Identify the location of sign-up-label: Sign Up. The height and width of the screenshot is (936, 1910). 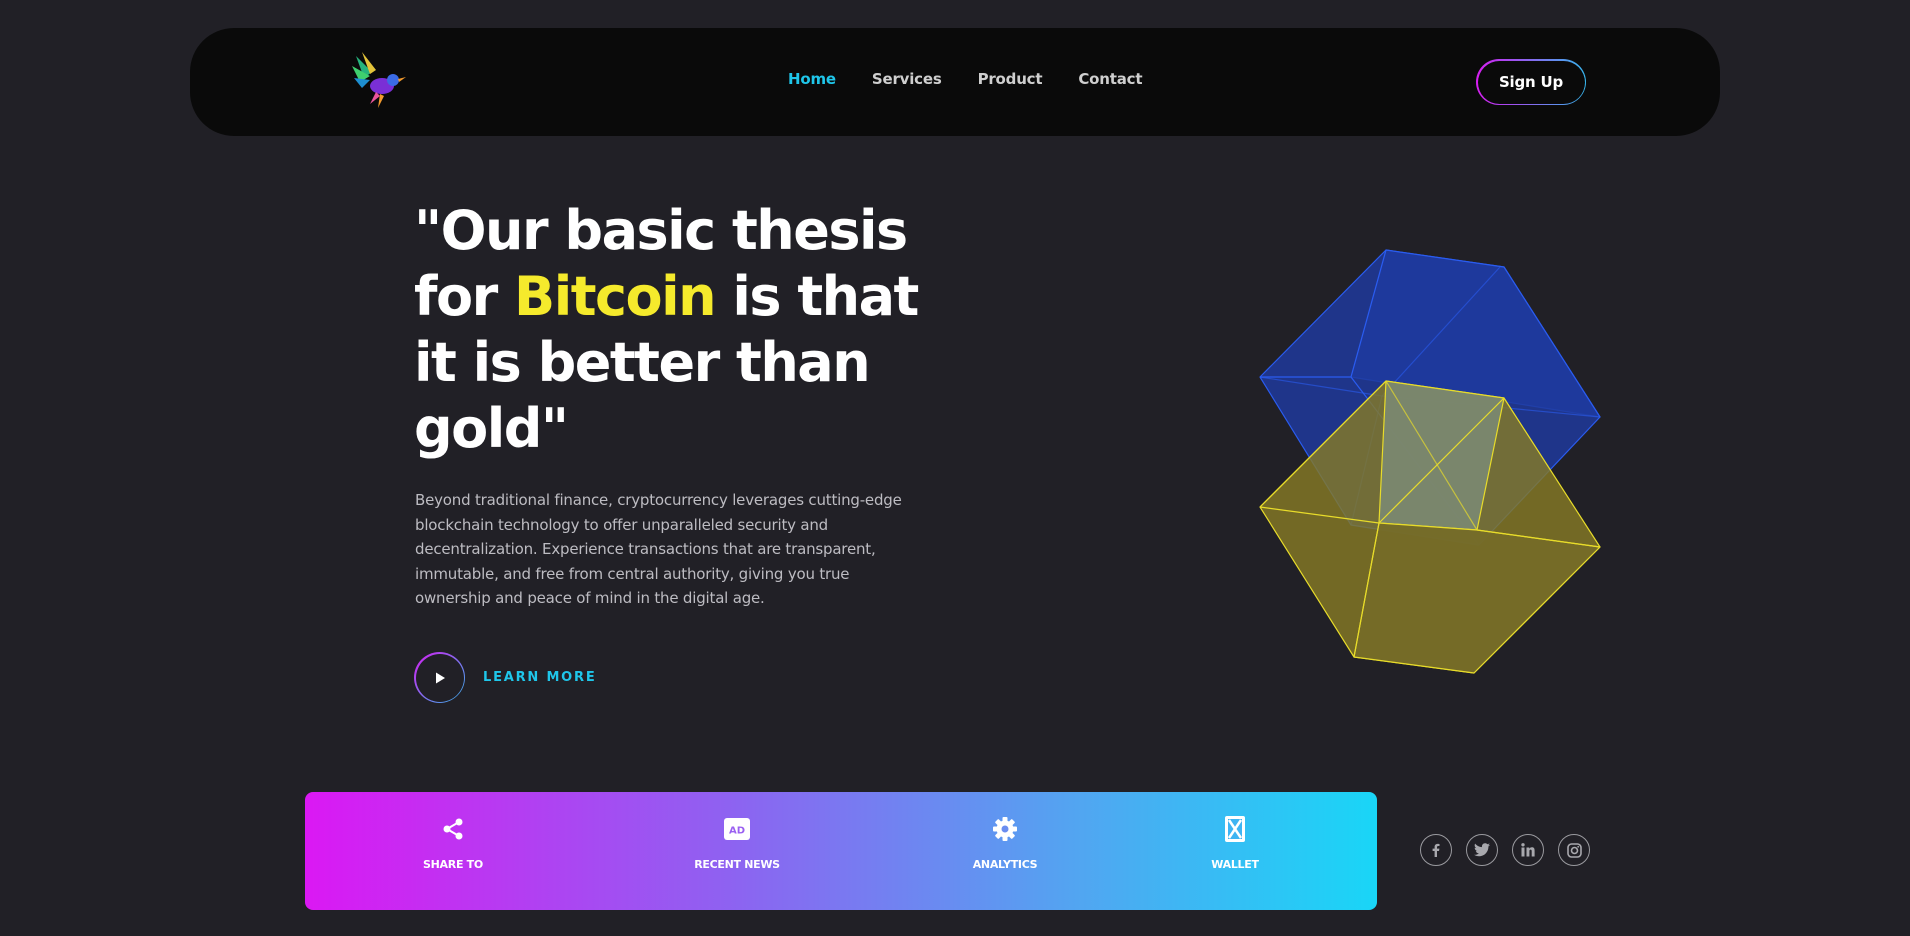
(1531, 82).